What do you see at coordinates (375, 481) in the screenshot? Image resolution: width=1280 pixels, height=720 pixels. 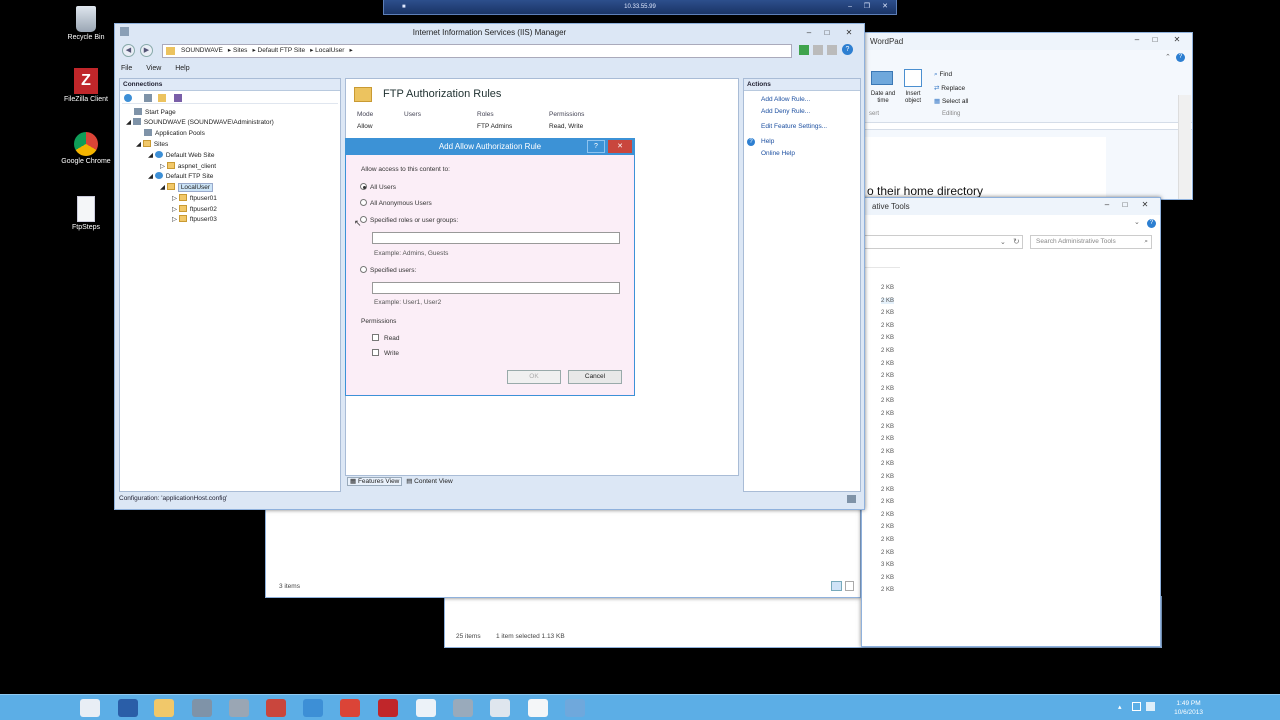 I see `features-view-tab: ▦ Features View` at bounding box center [375, 481].